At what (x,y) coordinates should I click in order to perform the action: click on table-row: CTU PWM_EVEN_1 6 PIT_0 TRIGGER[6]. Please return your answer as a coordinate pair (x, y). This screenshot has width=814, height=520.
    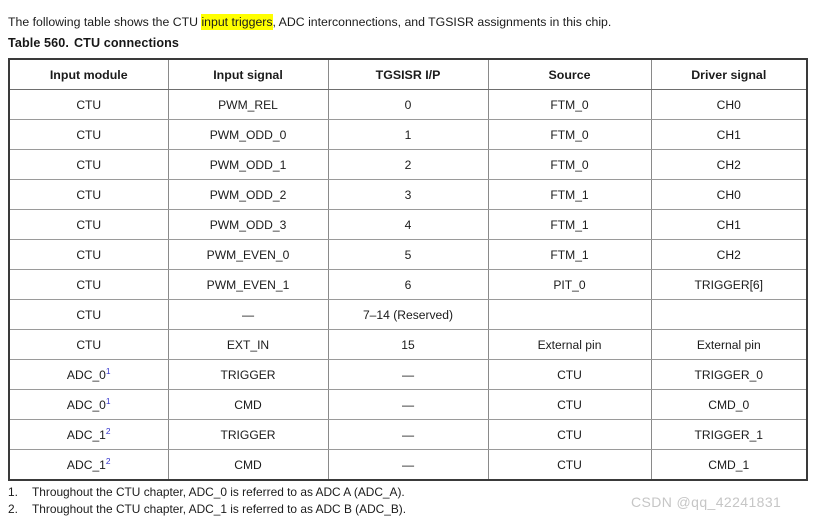
    Looking at the image, I should click on (408, 284).